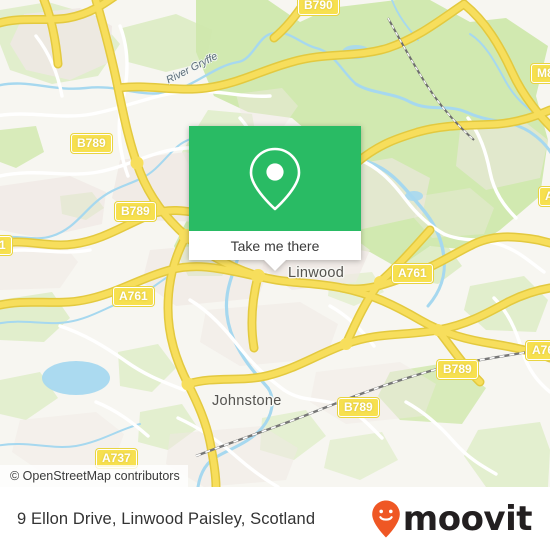 This screenshot has width=550, height=550. I want to click on map-place-label-johnstone: Johnstone, so click(247, 401).